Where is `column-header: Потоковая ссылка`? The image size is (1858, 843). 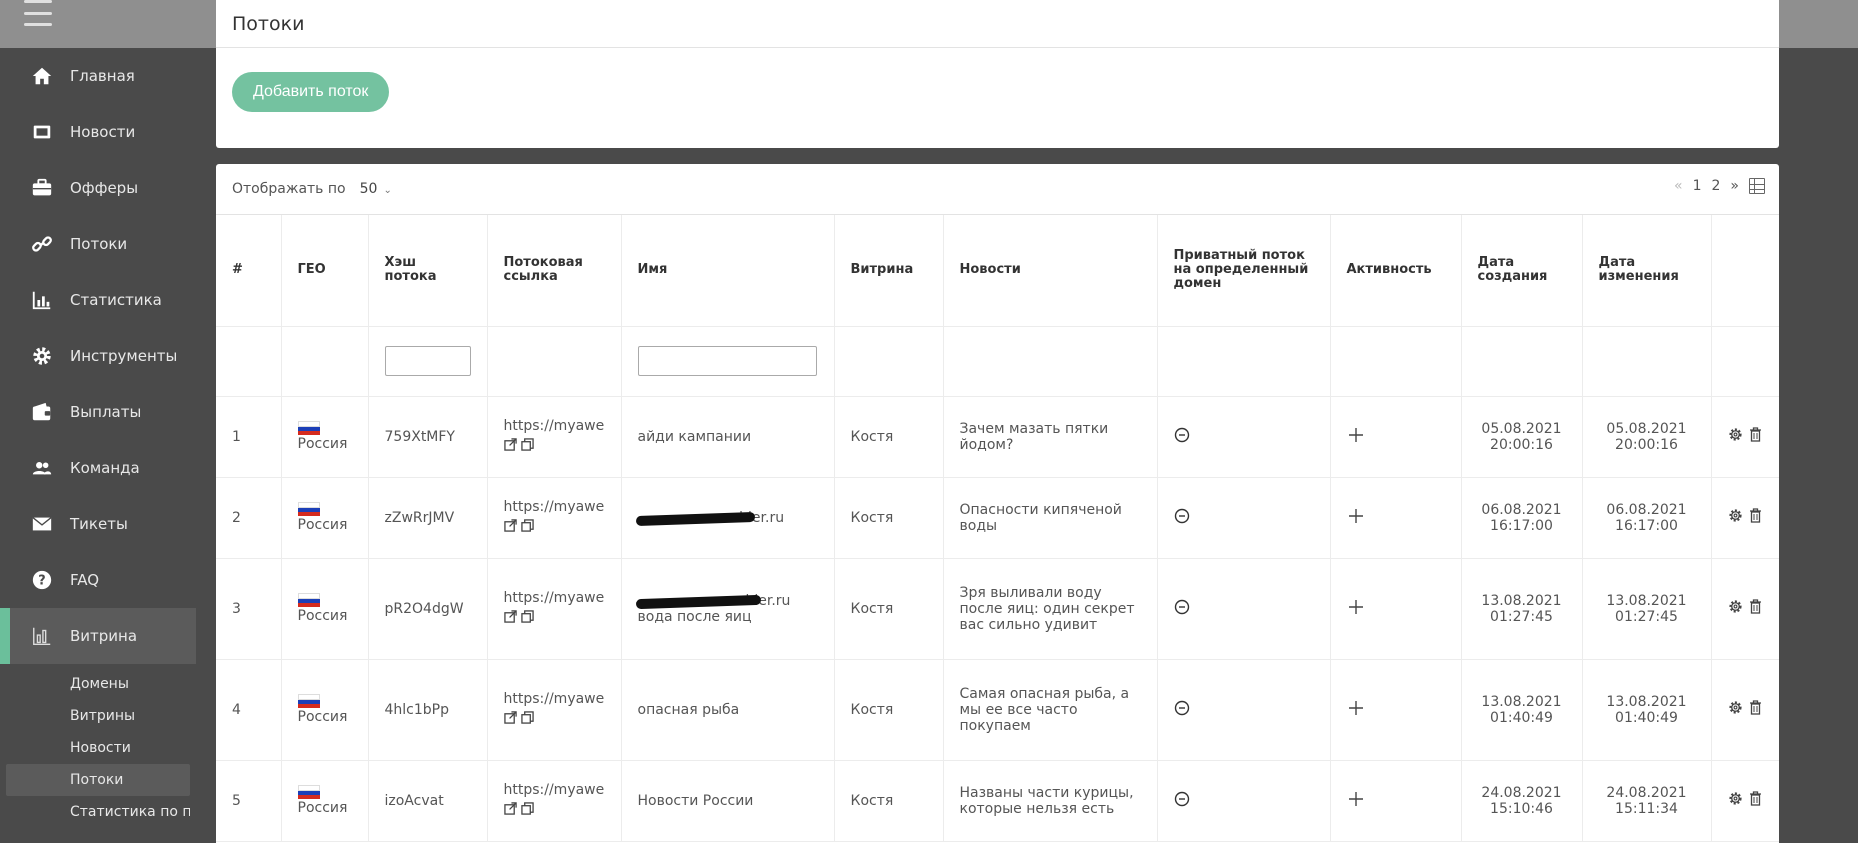
column-header: Потоковая ссылка is located at coordinates (554, 271).